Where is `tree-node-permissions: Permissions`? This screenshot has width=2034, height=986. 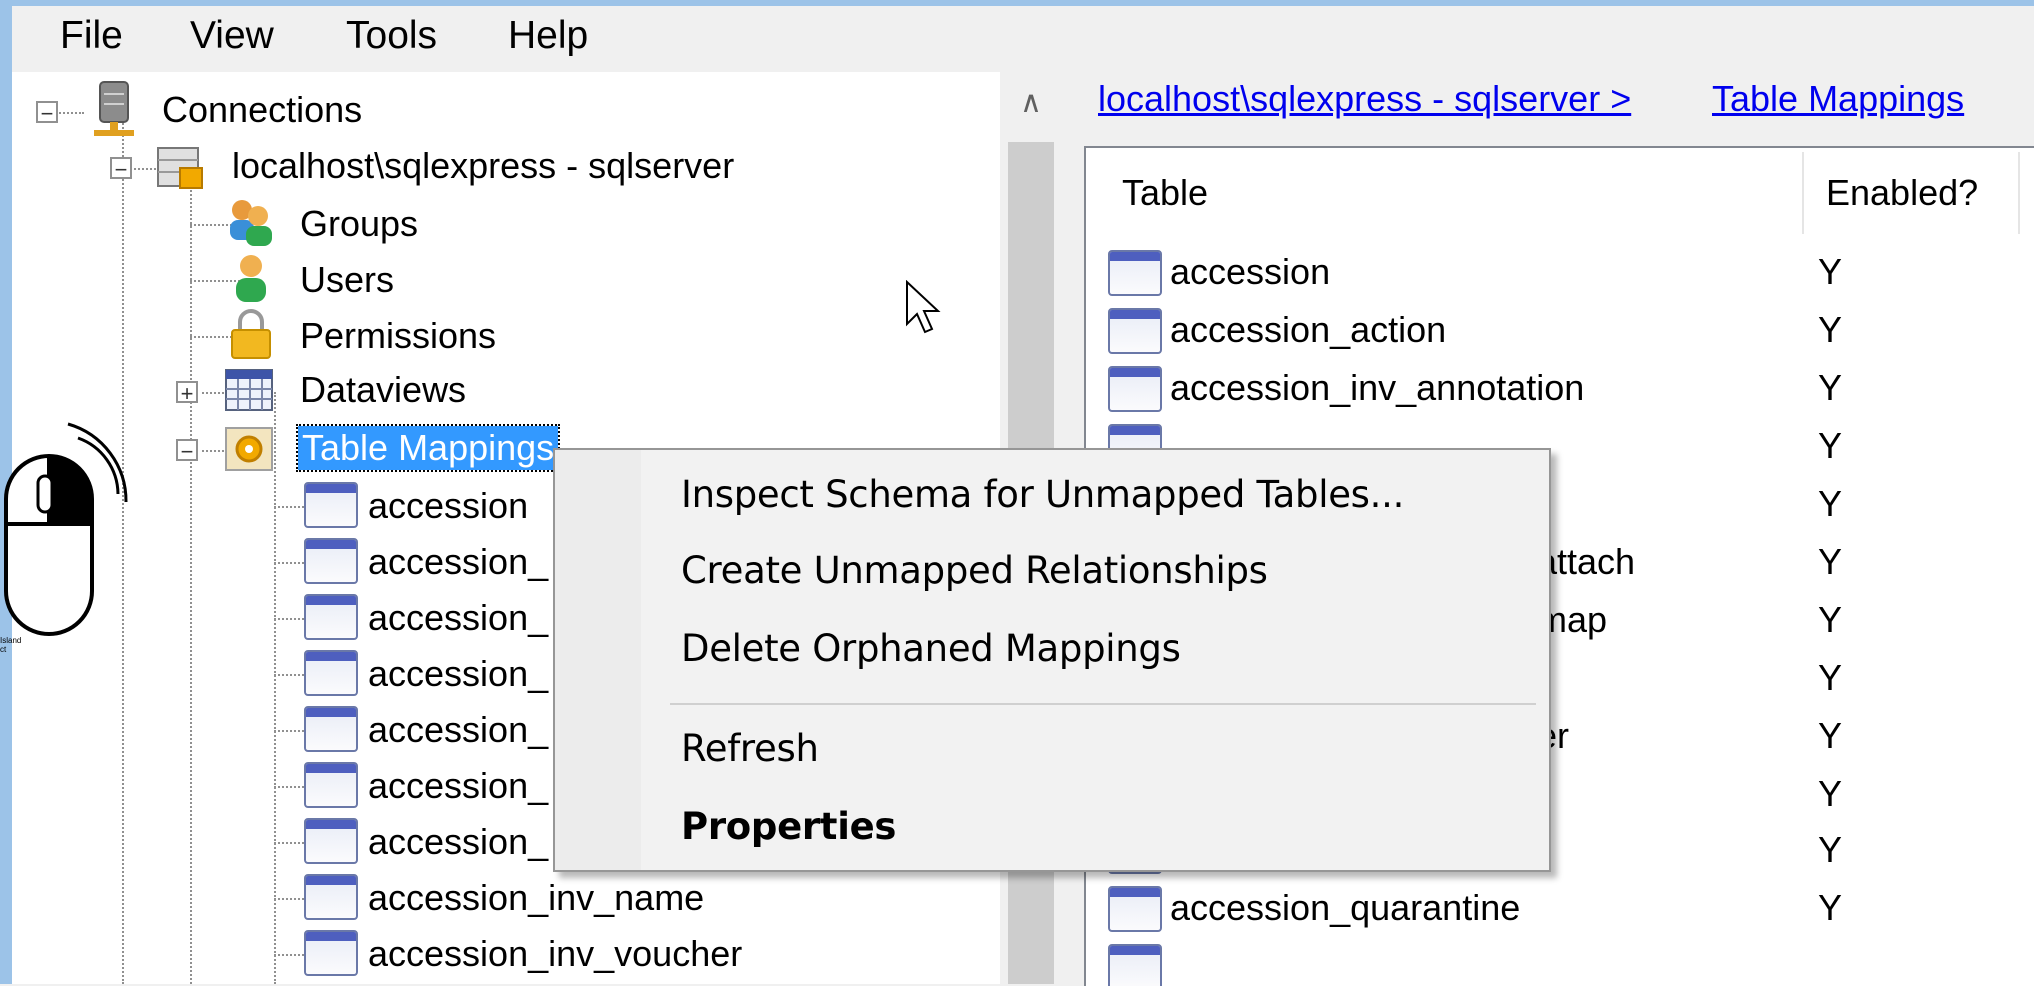 tree-node-permissions: Permissions is located at coordinates (398, 336).